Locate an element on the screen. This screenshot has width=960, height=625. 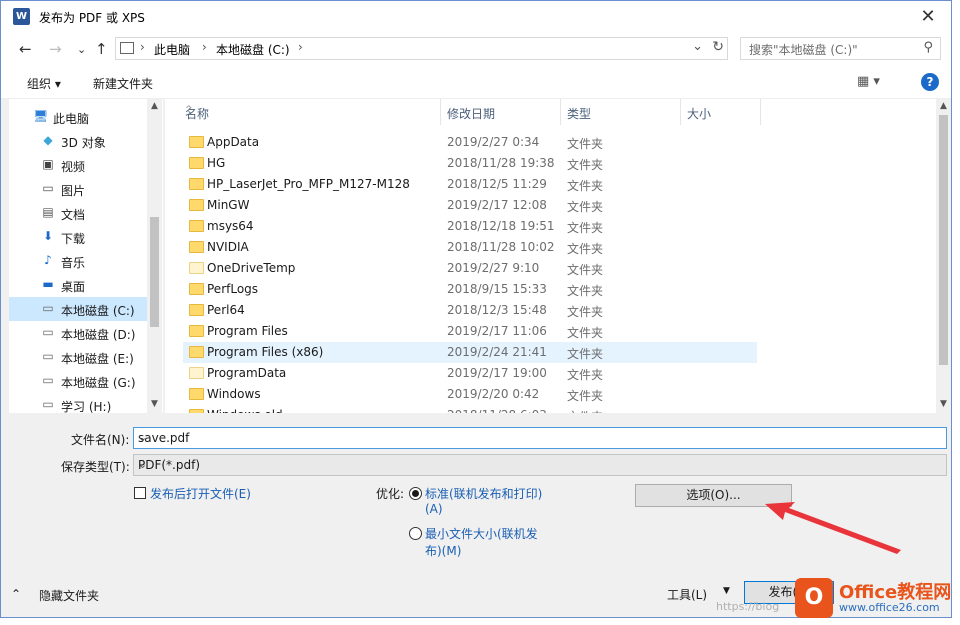
breadcrumb-this-pc: 此电脑 is located at coordinates (172, 49).